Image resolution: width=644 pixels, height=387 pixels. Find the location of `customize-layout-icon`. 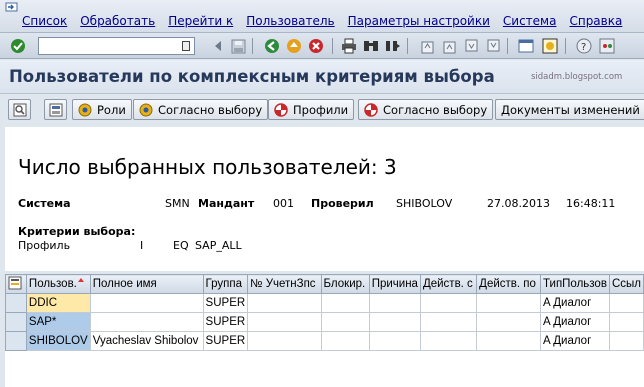

customize-layout-icon is located at coordinates (607, 46).